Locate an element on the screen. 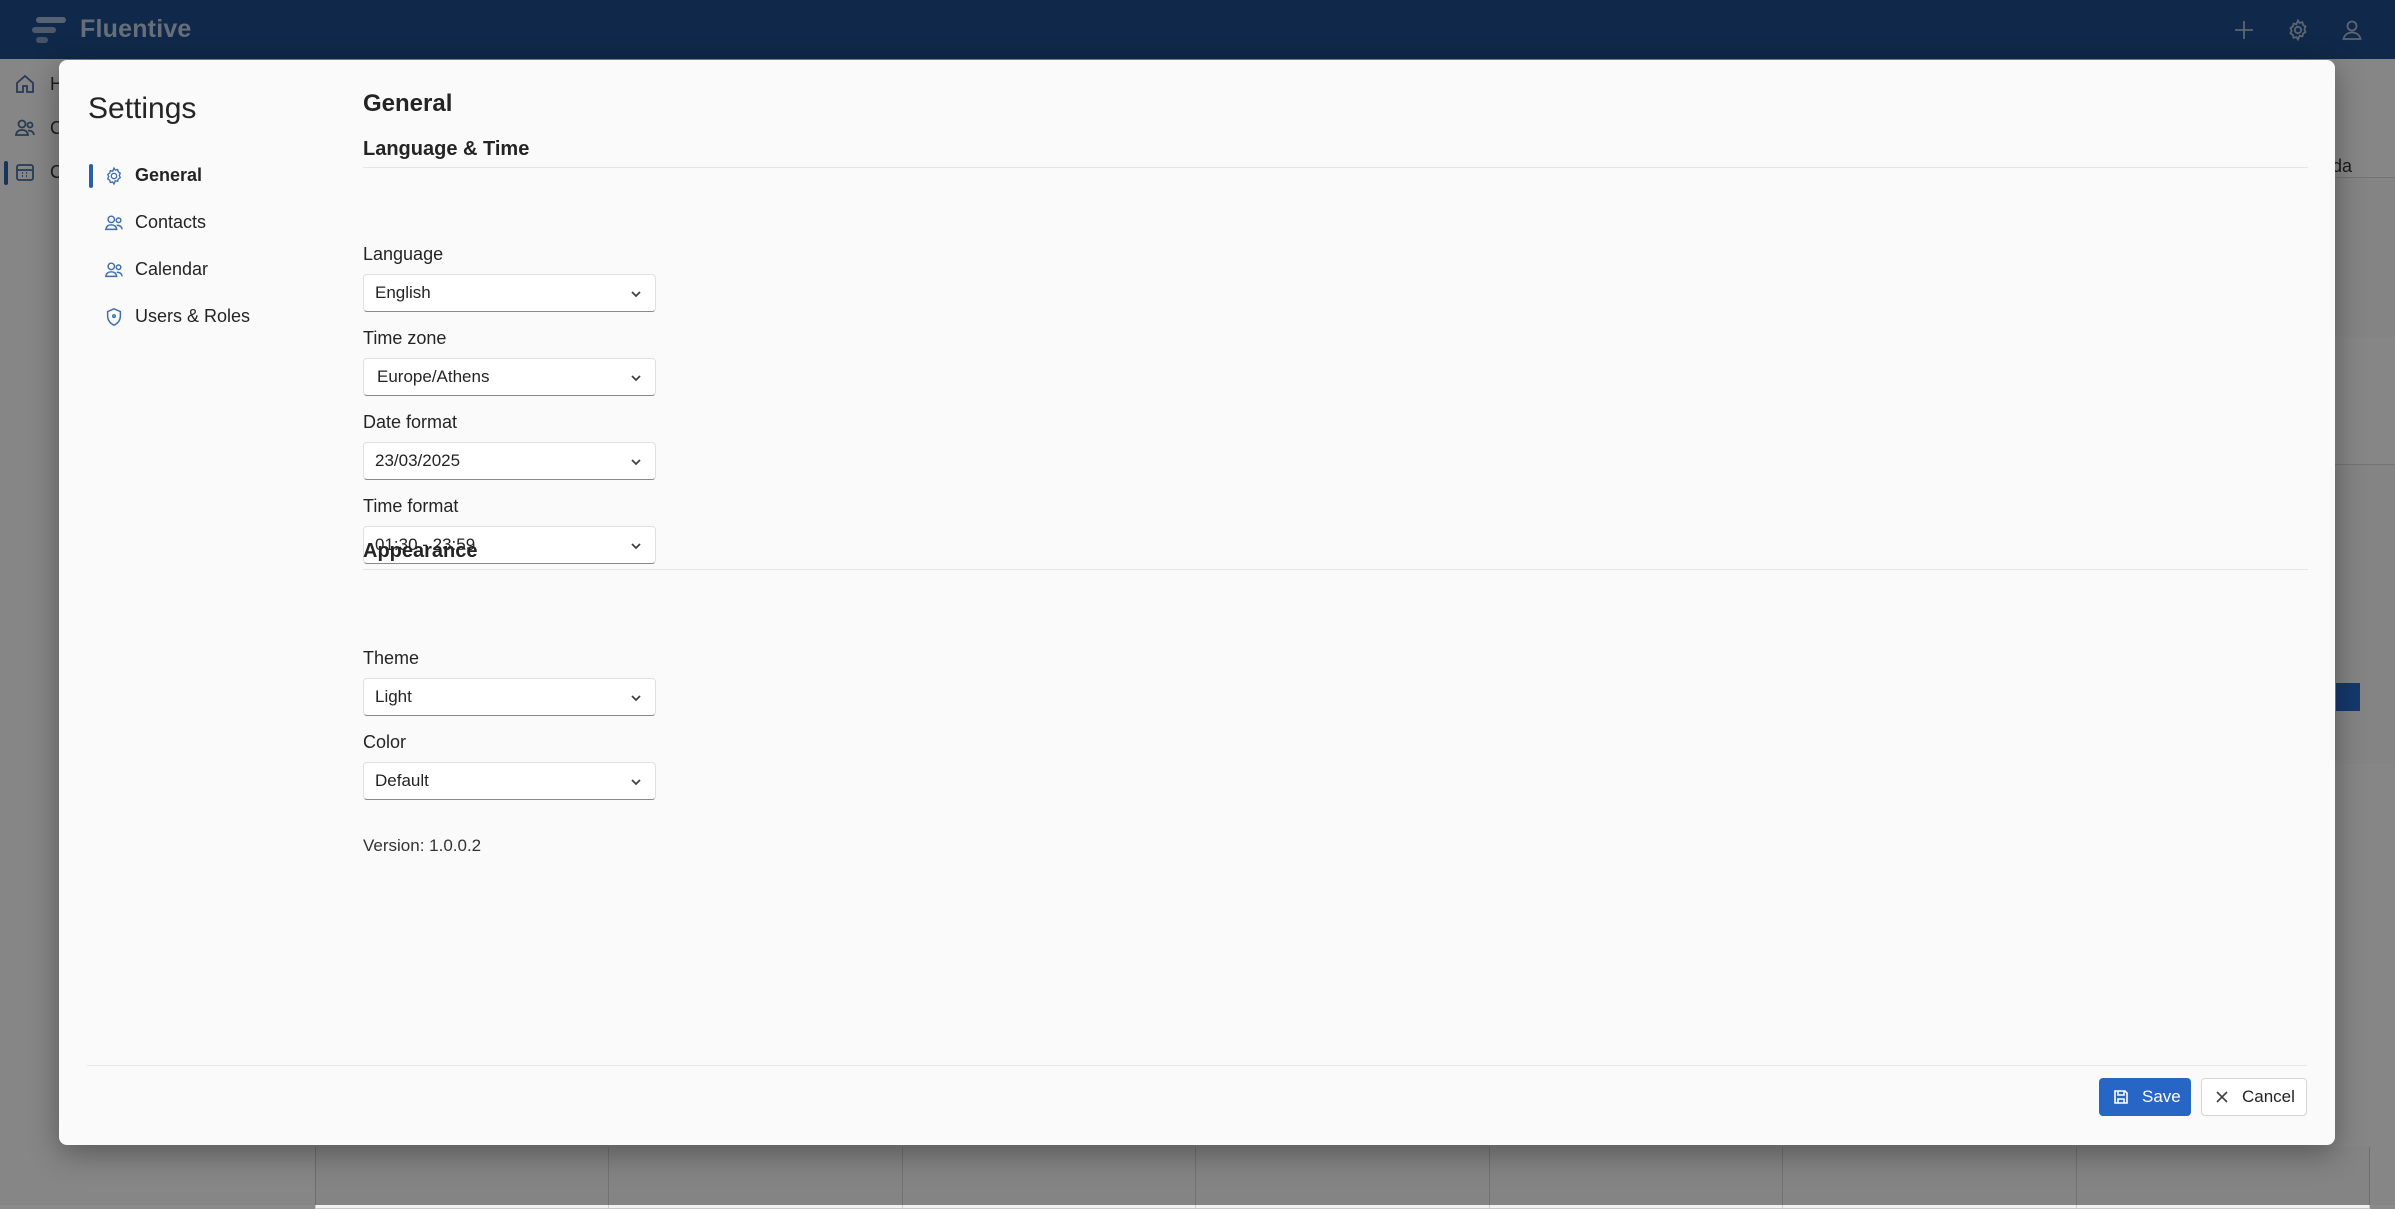 The width and height of the screenshot is (2395, 1209). color-select: Default is located at coordinates (509, 781).